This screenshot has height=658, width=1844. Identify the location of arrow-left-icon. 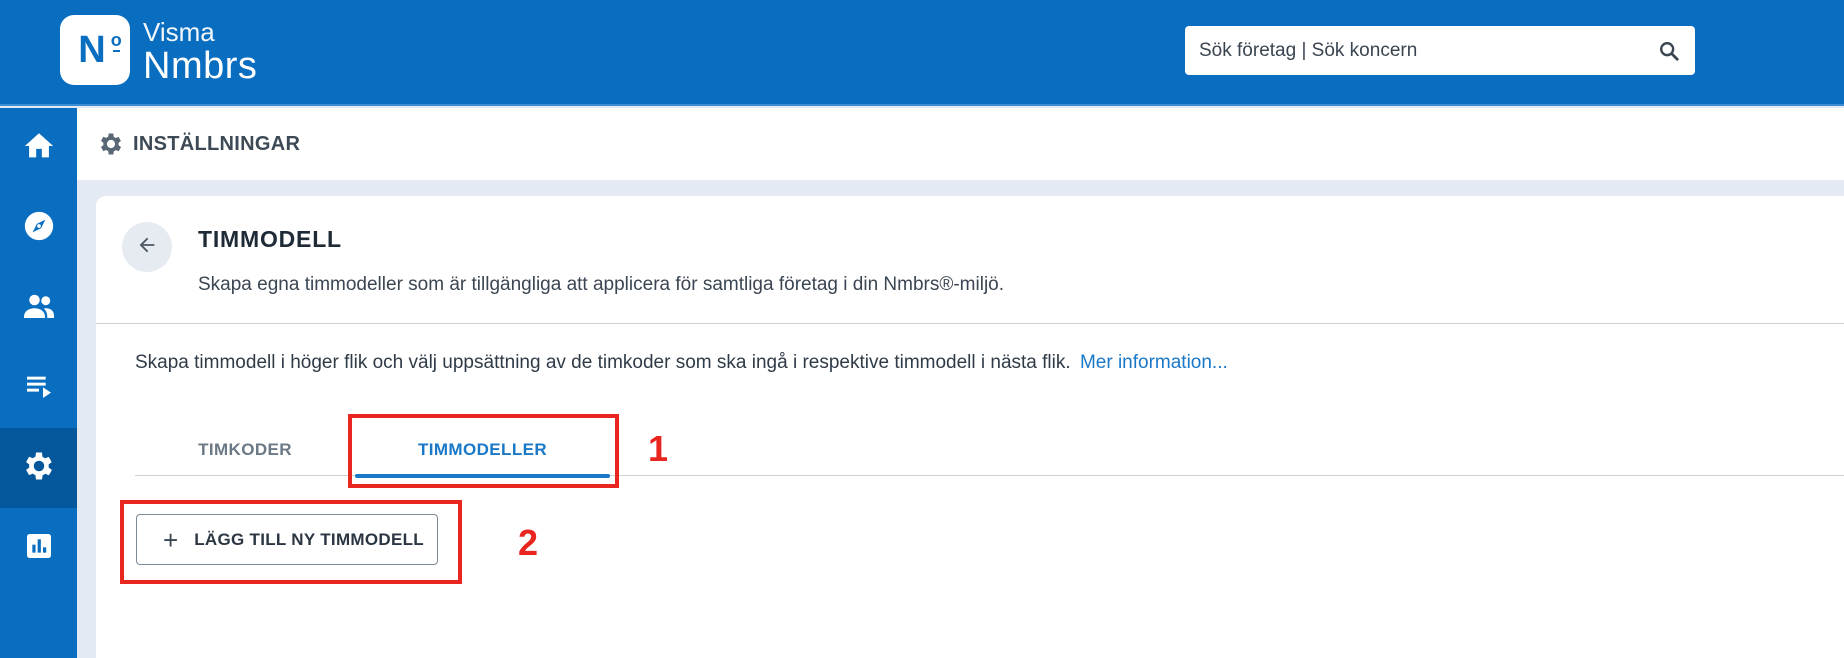
(147, 247).